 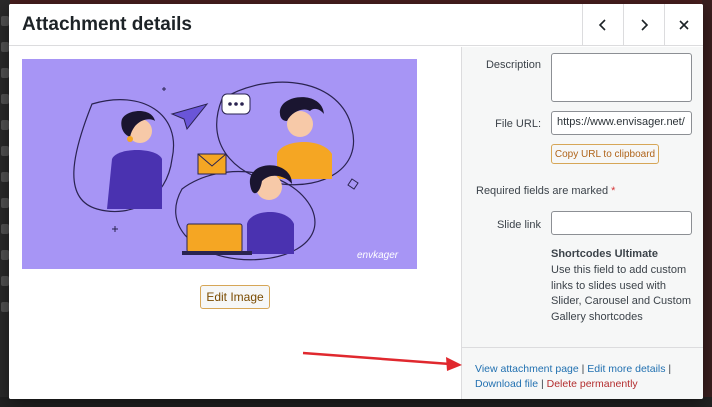 What do you see at coordinates (592, 384) in the screenshot?
I see `delete-permanently-link: Delete permanently` at bounding box center [592, 384].